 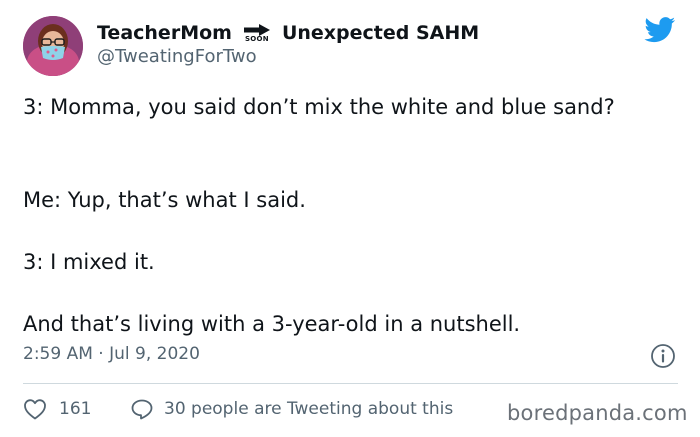 I want to click on avatar, so click(x=53, y=46).